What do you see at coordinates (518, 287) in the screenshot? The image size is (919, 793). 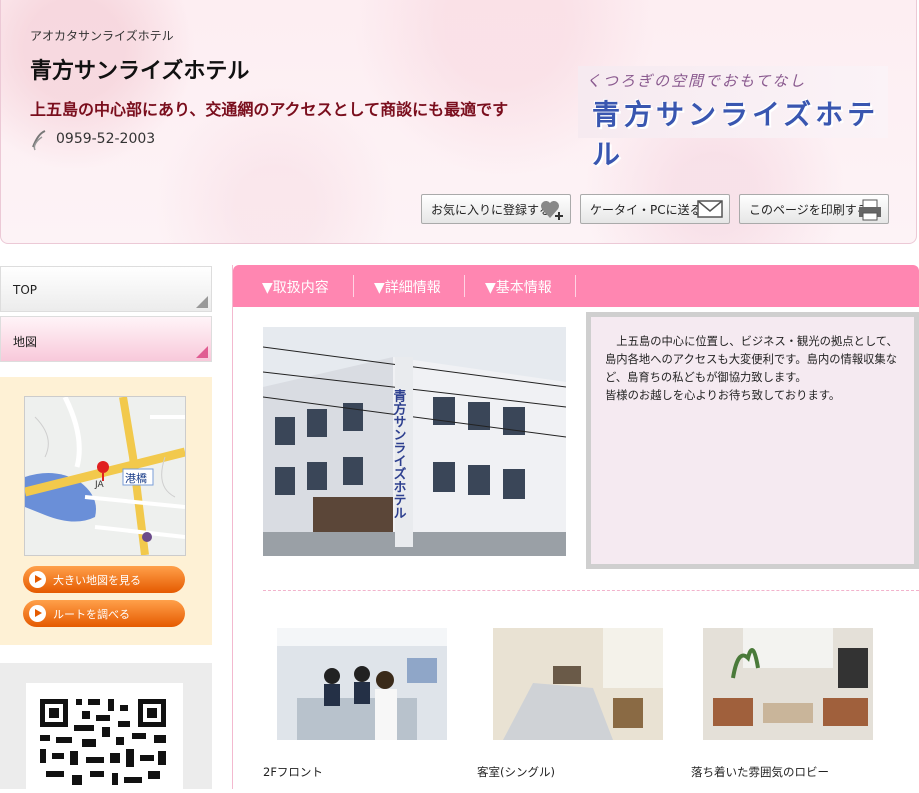 I see `tab-basic-info: ▼基本情報` at bounding box center [518, 287].